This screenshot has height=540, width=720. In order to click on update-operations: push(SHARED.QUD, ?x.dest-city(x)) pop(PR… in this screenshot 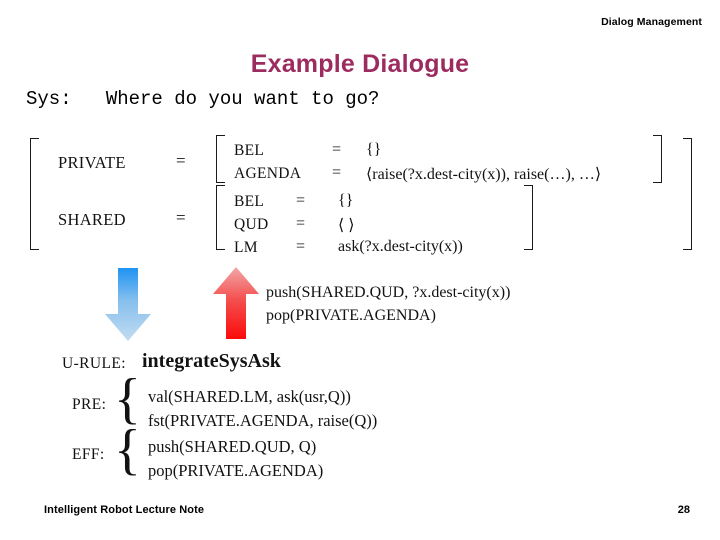, I will do `click(388, 304)`.